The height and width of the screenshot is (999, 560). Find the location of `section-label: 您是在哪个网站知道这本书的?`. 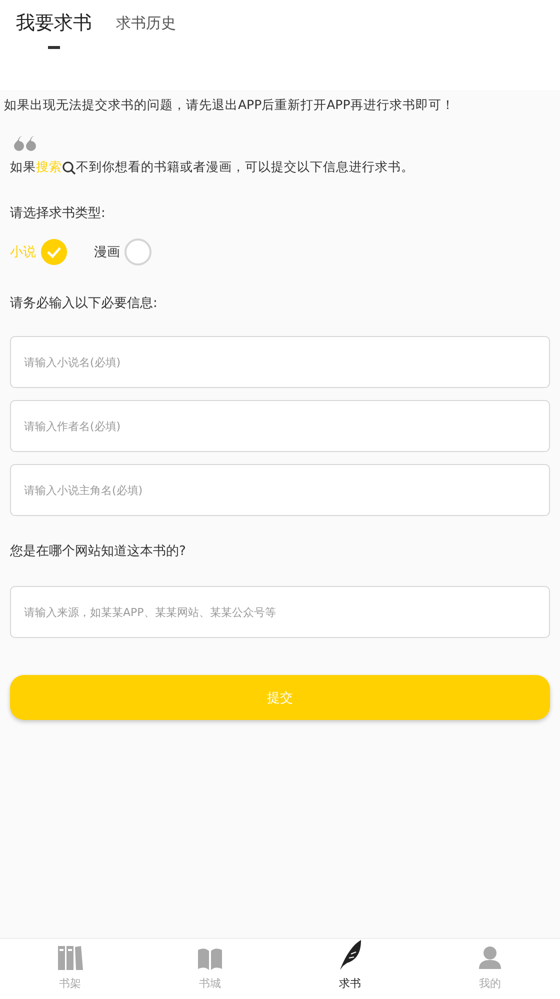

section-label: 您是在哪个网站知道这本书的? is located at coordinates (98, 551).